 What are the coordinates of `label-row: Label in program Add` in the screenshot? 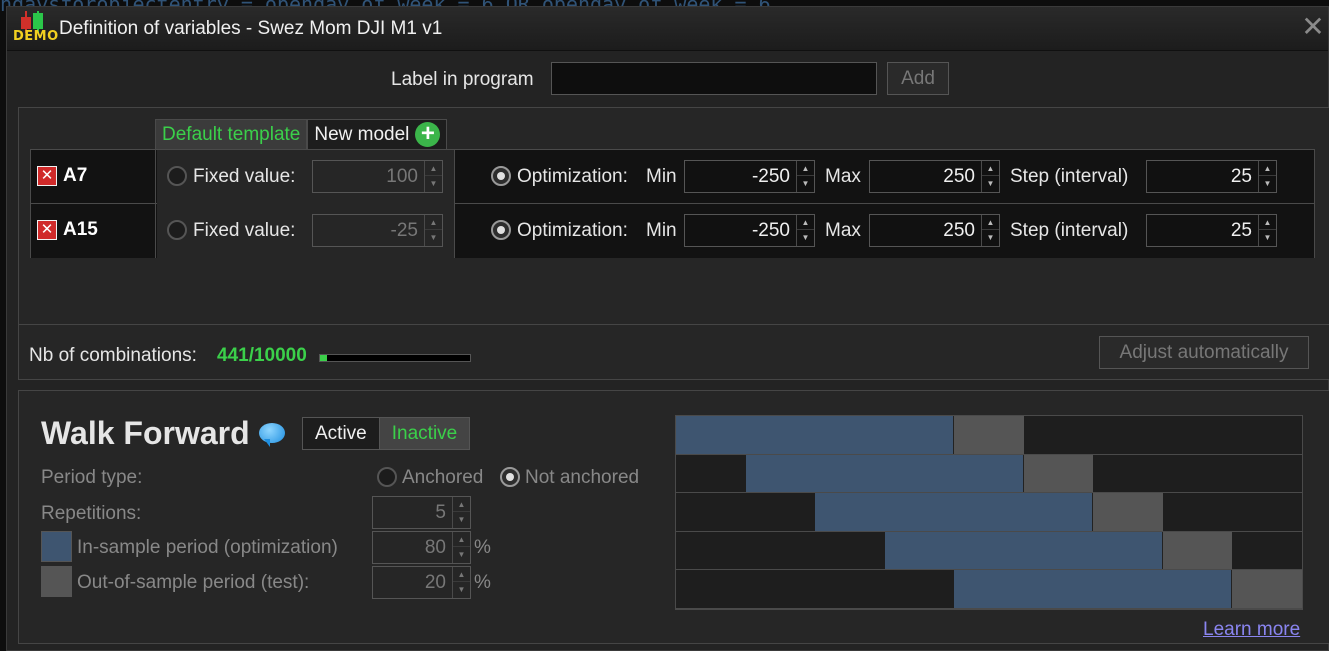 It's located at (668, 79).